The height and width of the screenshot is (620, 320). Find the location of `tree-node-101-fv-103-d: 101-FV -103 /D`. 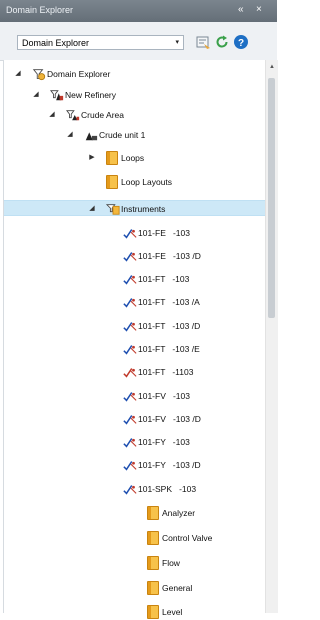

tree-node-101-fv-103-d: 101-FV -103 /D is located at coordinates (135, 419).